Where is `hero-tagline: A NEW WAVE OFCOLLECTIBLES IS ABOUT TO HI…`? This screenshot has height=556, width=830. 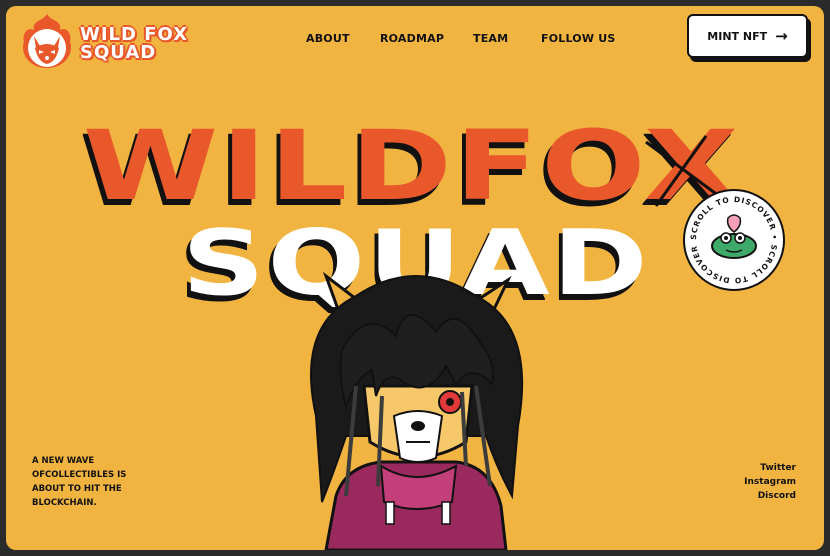
hero-tagline: A NEW WAVE OFCOLLECTIBLES IS ABOUT TO HI… is located at coordinates (79, 482).